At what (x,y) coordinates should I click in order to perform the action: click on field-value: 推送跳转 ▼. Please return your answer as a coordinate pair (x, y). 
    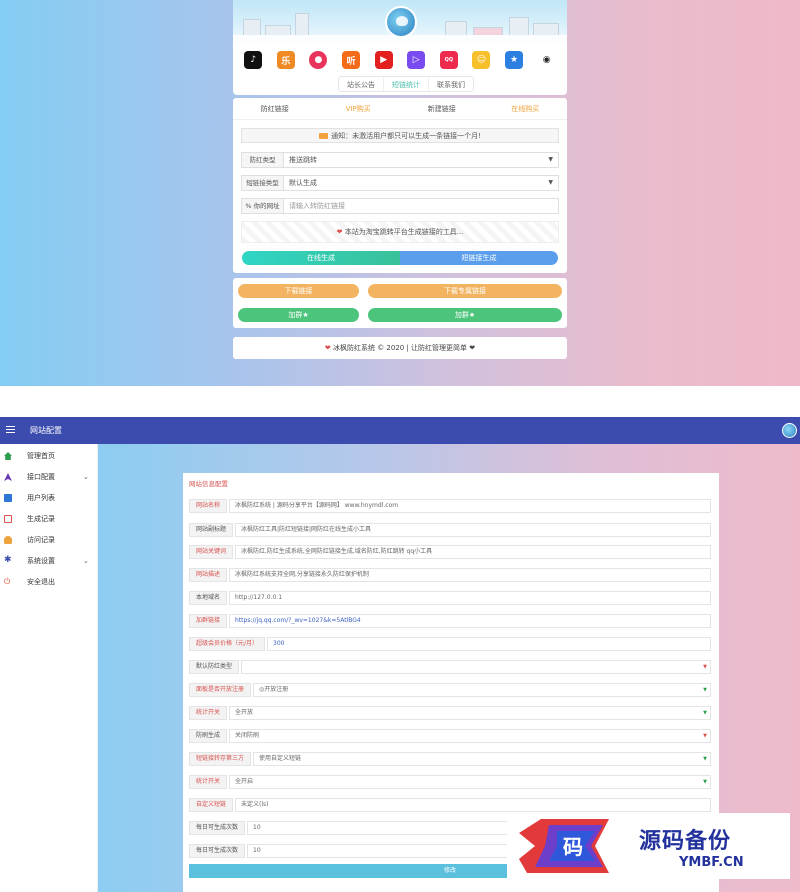
    Looking at the image, I should click on (421, 160).